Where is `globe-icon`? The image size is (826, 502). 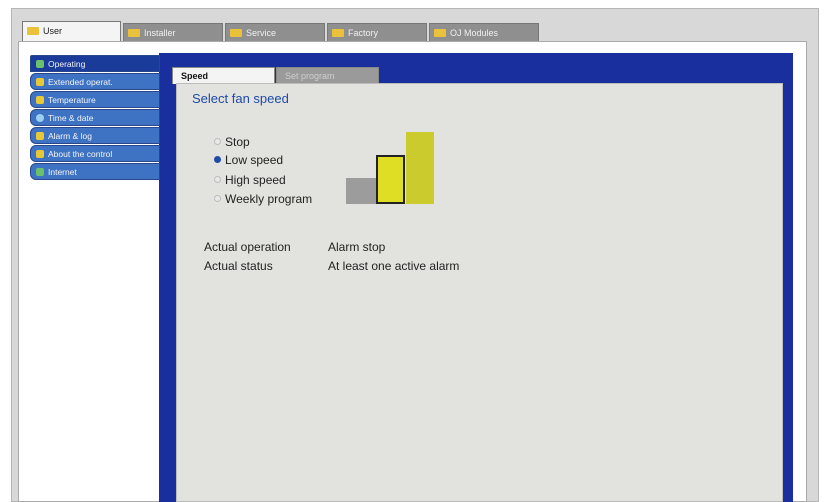
globe-icon is located at coordinates (40, 171).